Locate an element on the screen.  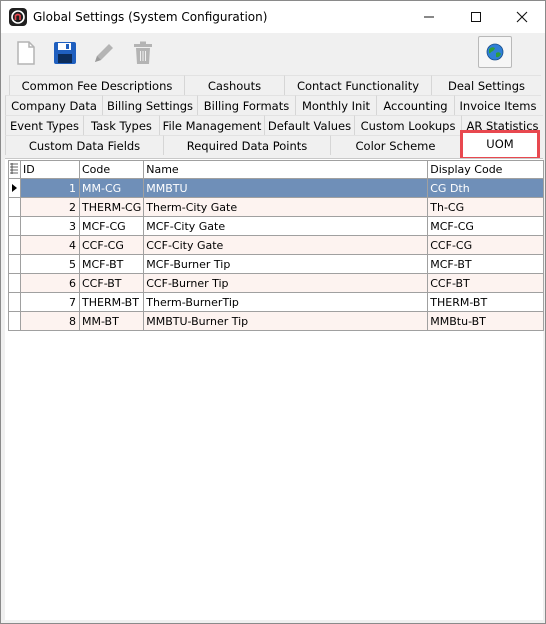
tab-label: Custom Lookups is located at coordinates (408, 126).